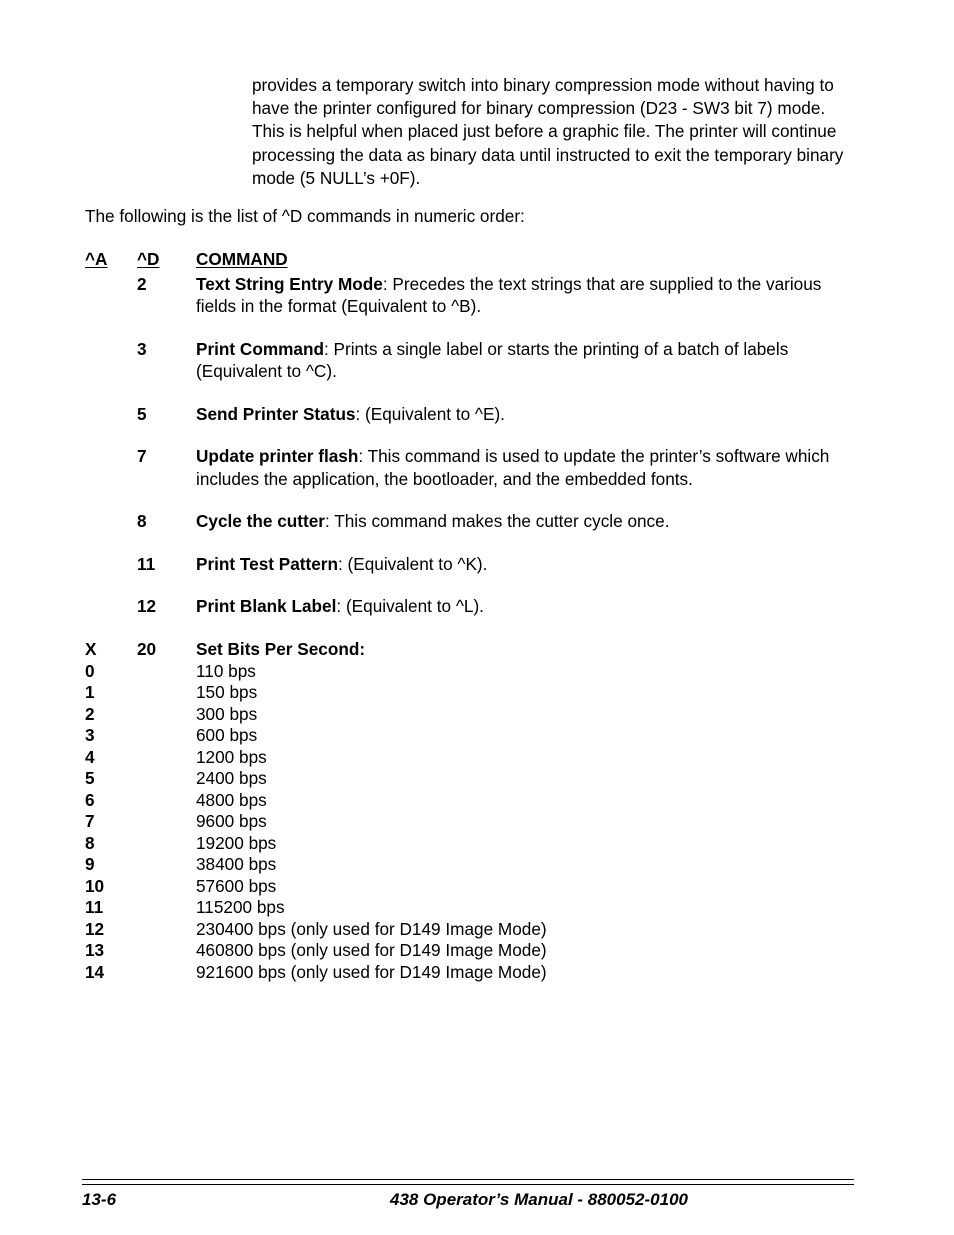 This screenshot has width=954, height=1235. What do you see at coordinates (260, 521) in the screenshot?
I see `command-term: Cycle the cutter` at bounding box center [260, 521].